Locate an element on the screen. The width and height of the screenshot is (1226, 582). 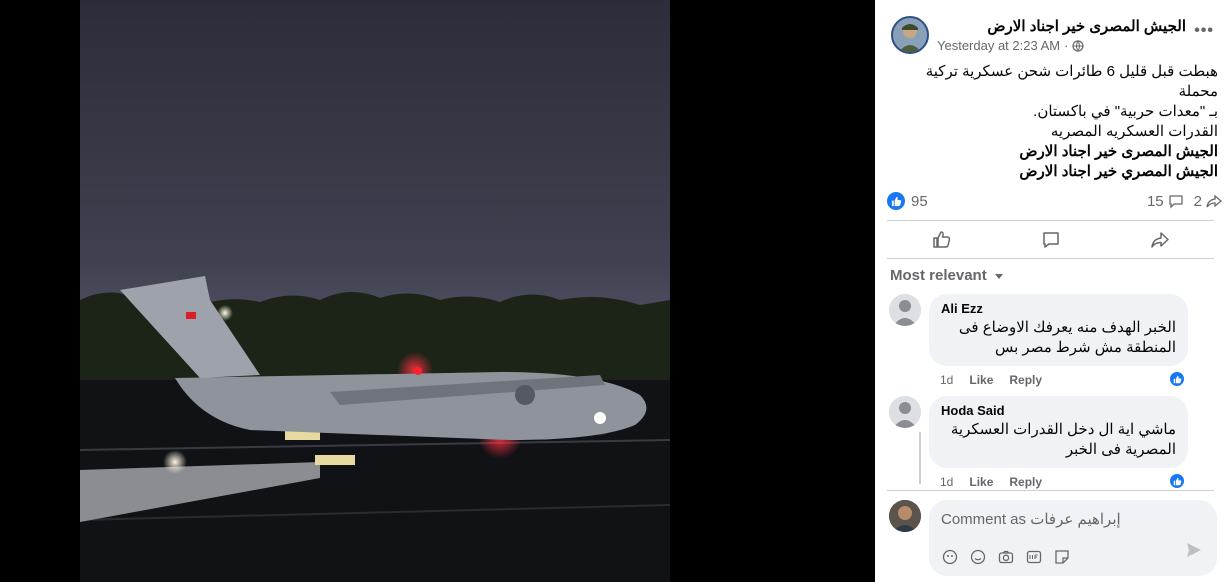
page-name: الجيش المصرى خير اجناد الارض is located at coordinates (1086, 26).